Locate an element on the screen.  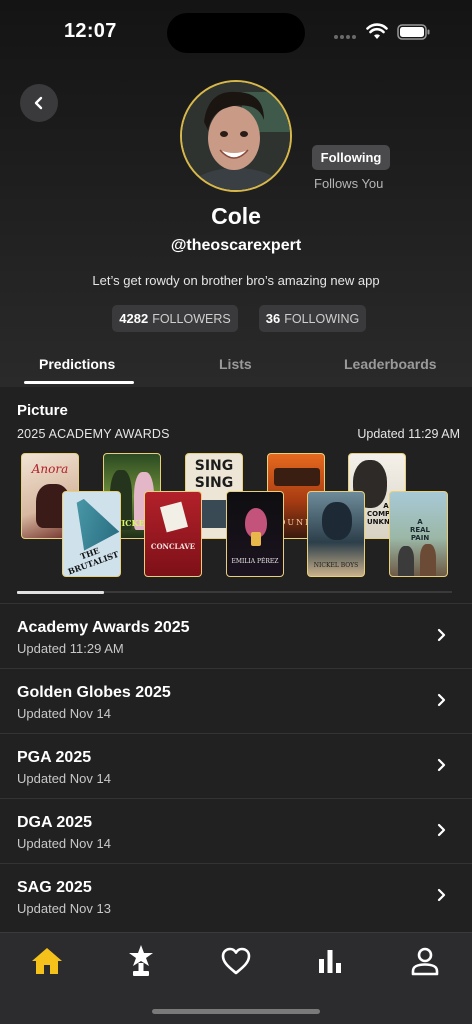
following-stat-button: 36 FOLLOWING is located at coordinates (312, 318).